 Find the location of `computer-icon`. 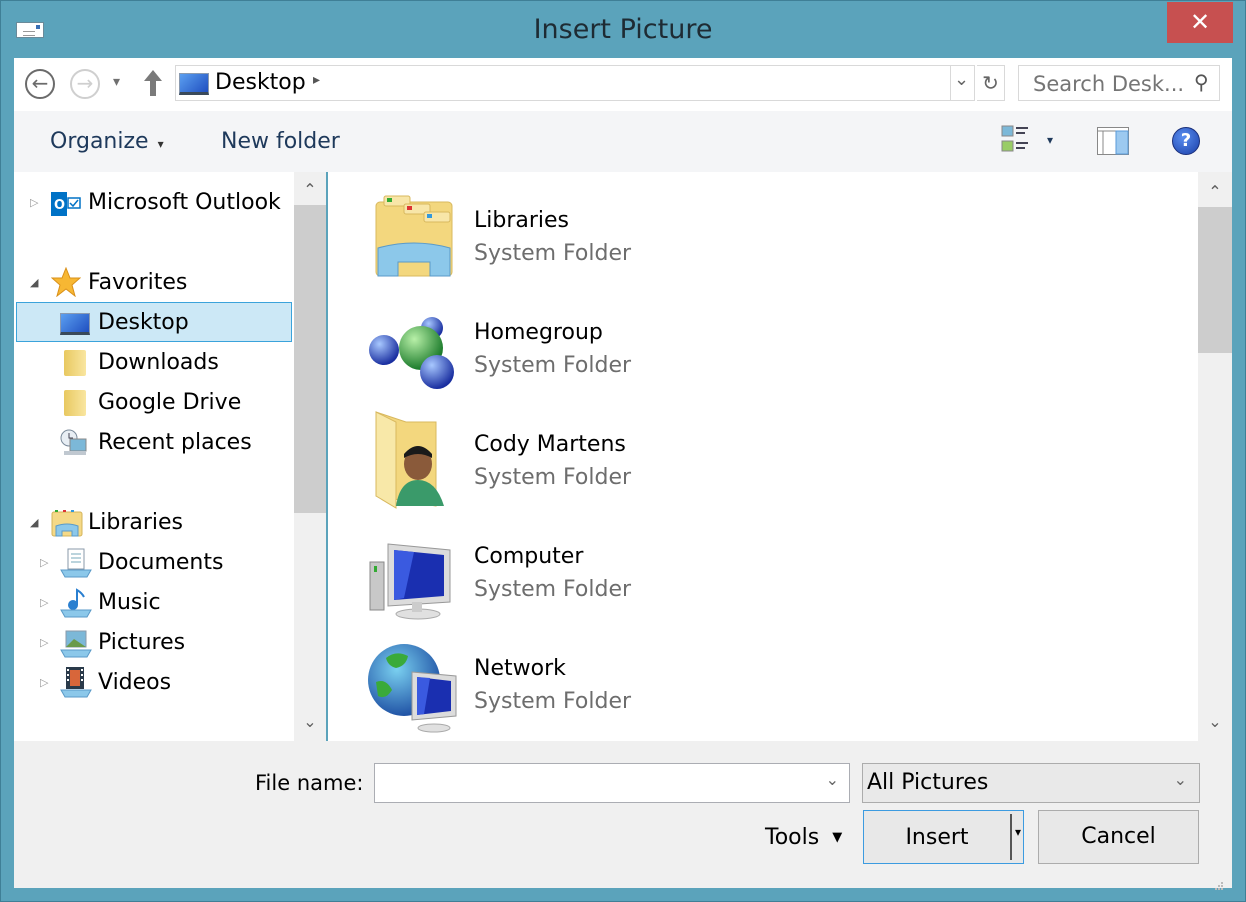

computer-icon is located at coordinates (416, 580).